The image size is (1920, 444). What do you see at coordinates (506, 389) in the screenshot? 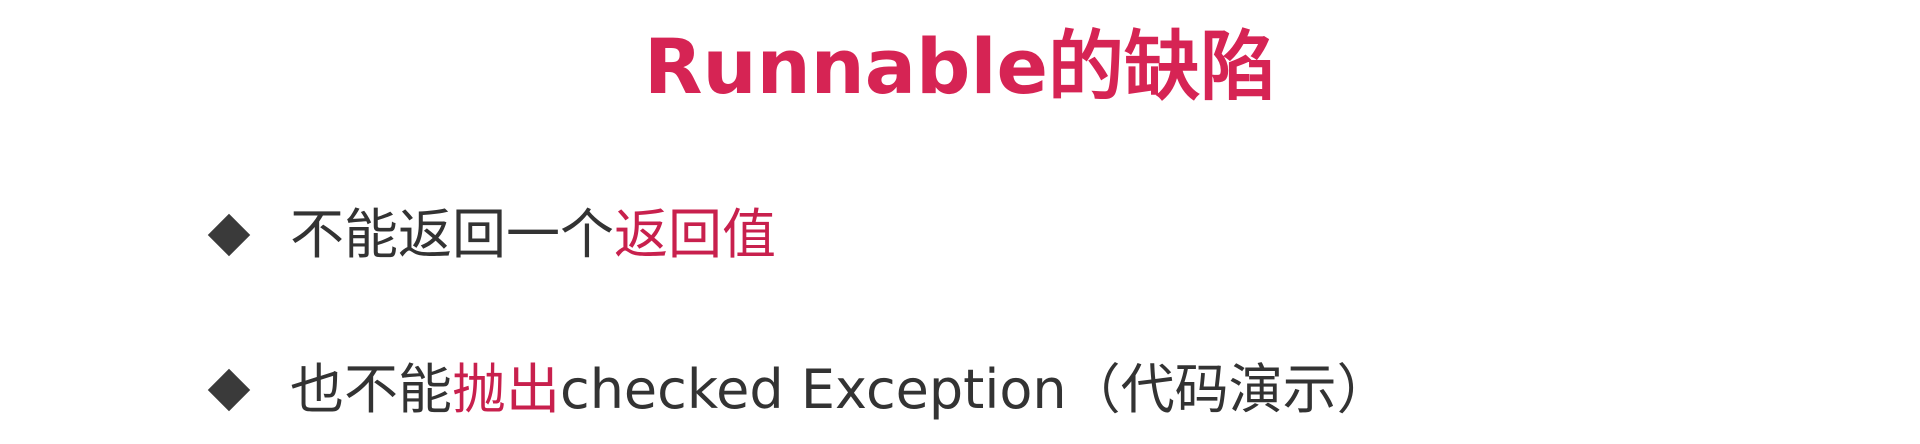
I see `bullet-text-highlight: 抛出` at bounding box center [506, 389].